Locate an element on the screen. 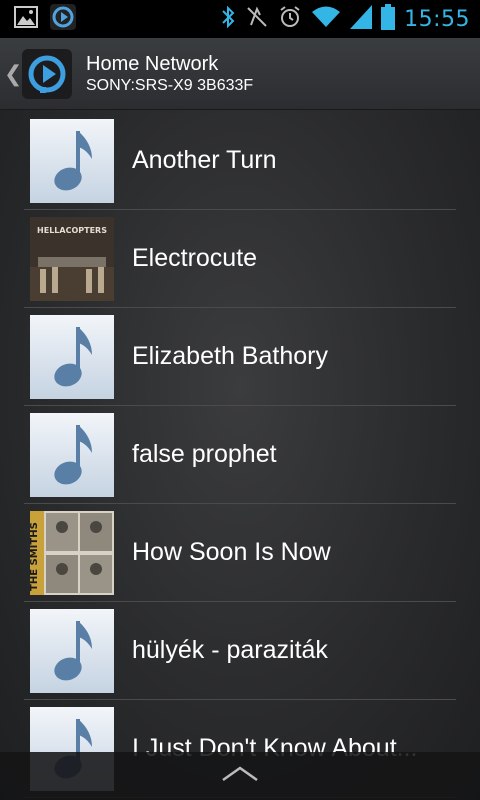 Image resolution: width=480 pixels, height=800 pixels. album-art: HELLACOPTERS is located at coordinates (72, 258).